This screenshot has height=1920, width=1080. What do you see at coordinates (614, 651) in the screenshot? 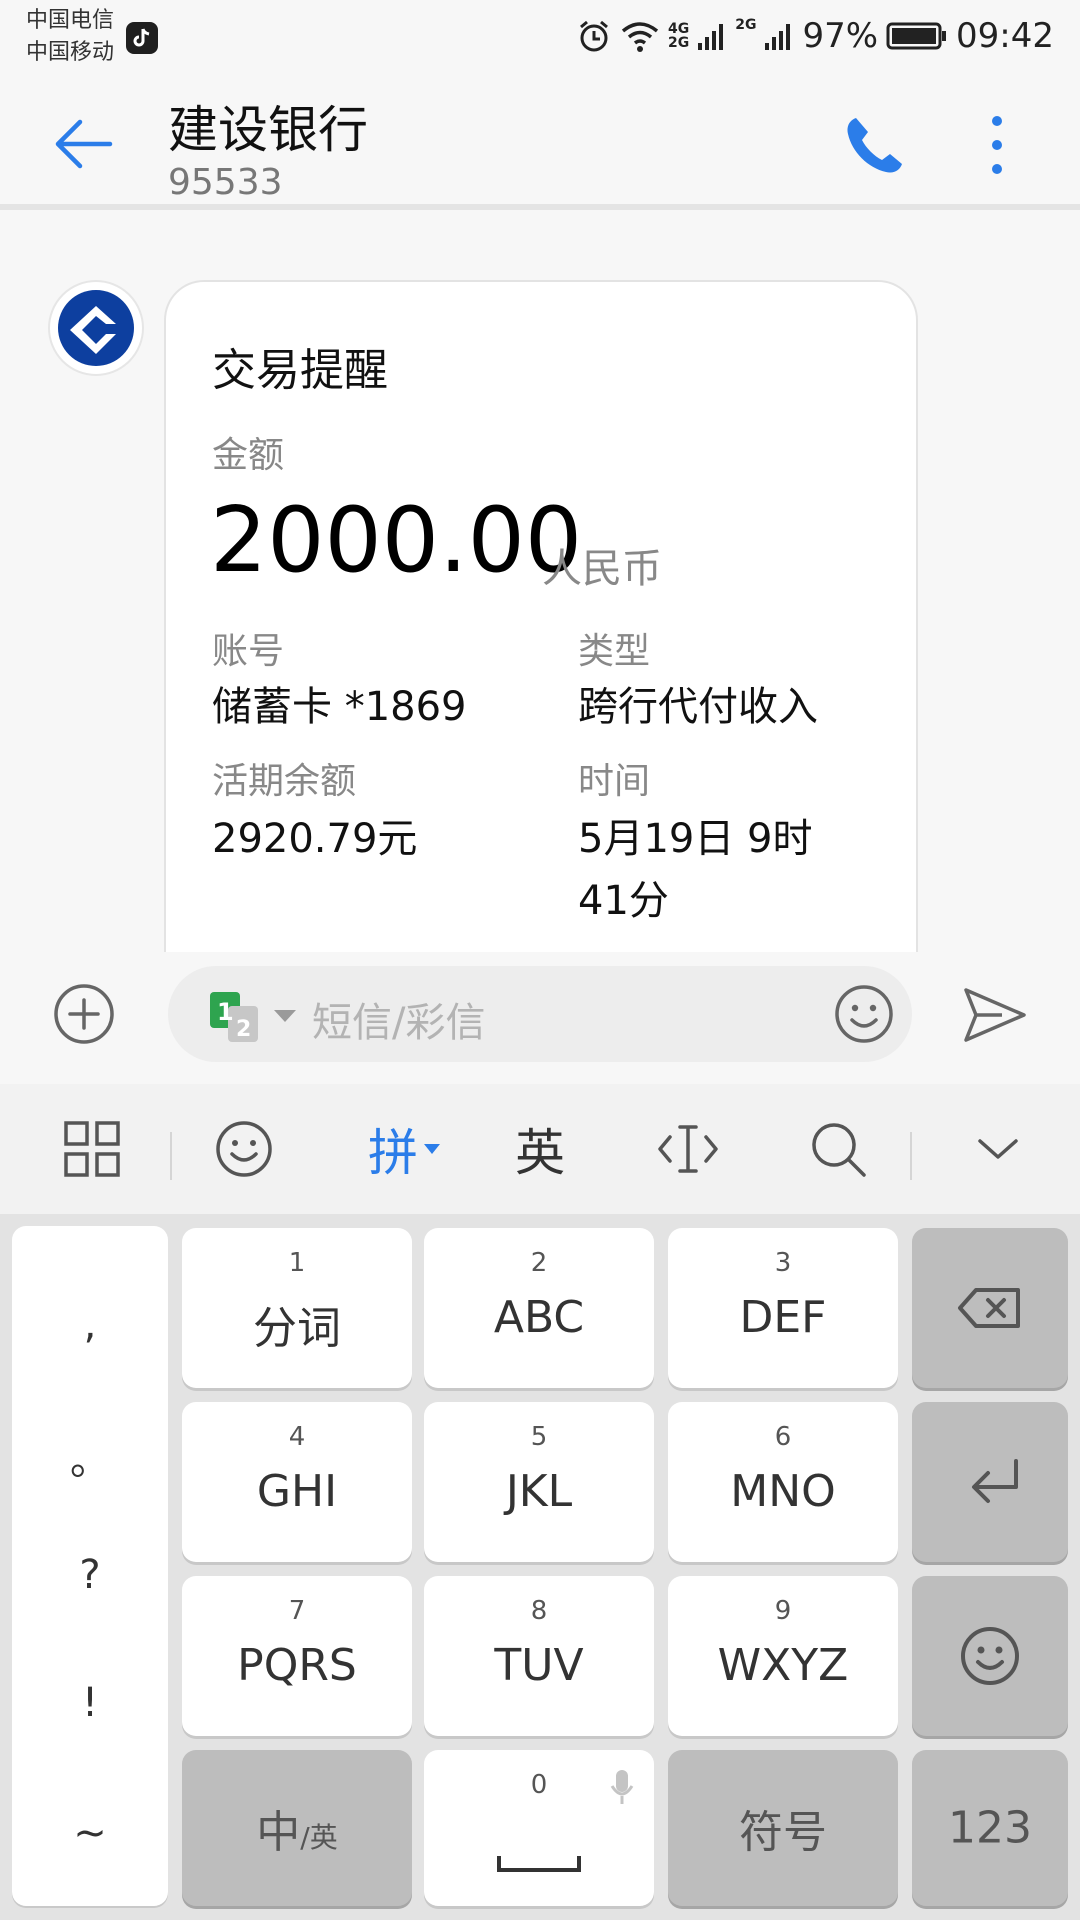
I see `type-label: 类型` at bounding box center [614, 651].